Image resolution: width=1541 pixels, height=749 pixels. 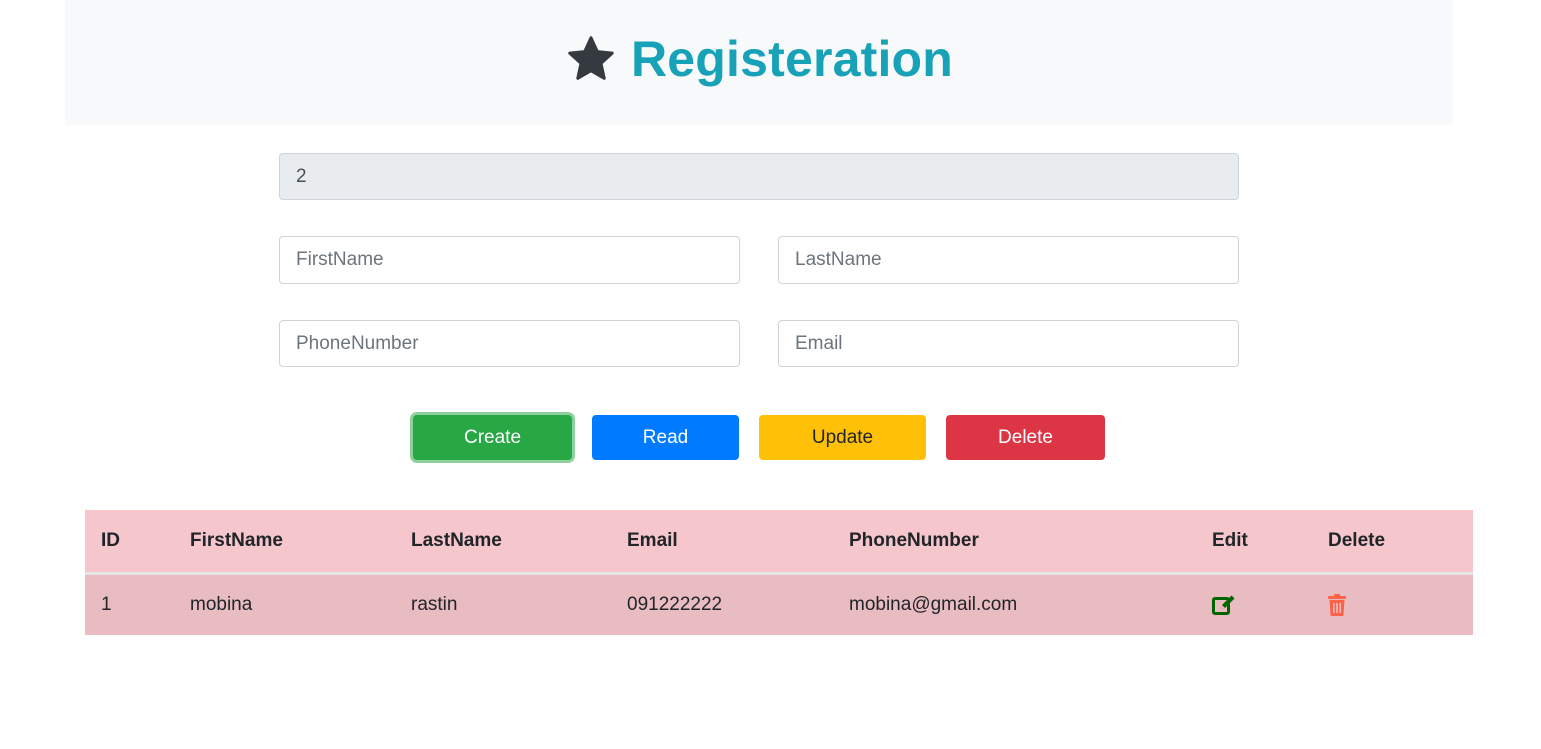 What do you see at coordinates (284, 542) in the screenshot?
I see `col-firstname-header: FirstName` at bounding box center [284, 542].